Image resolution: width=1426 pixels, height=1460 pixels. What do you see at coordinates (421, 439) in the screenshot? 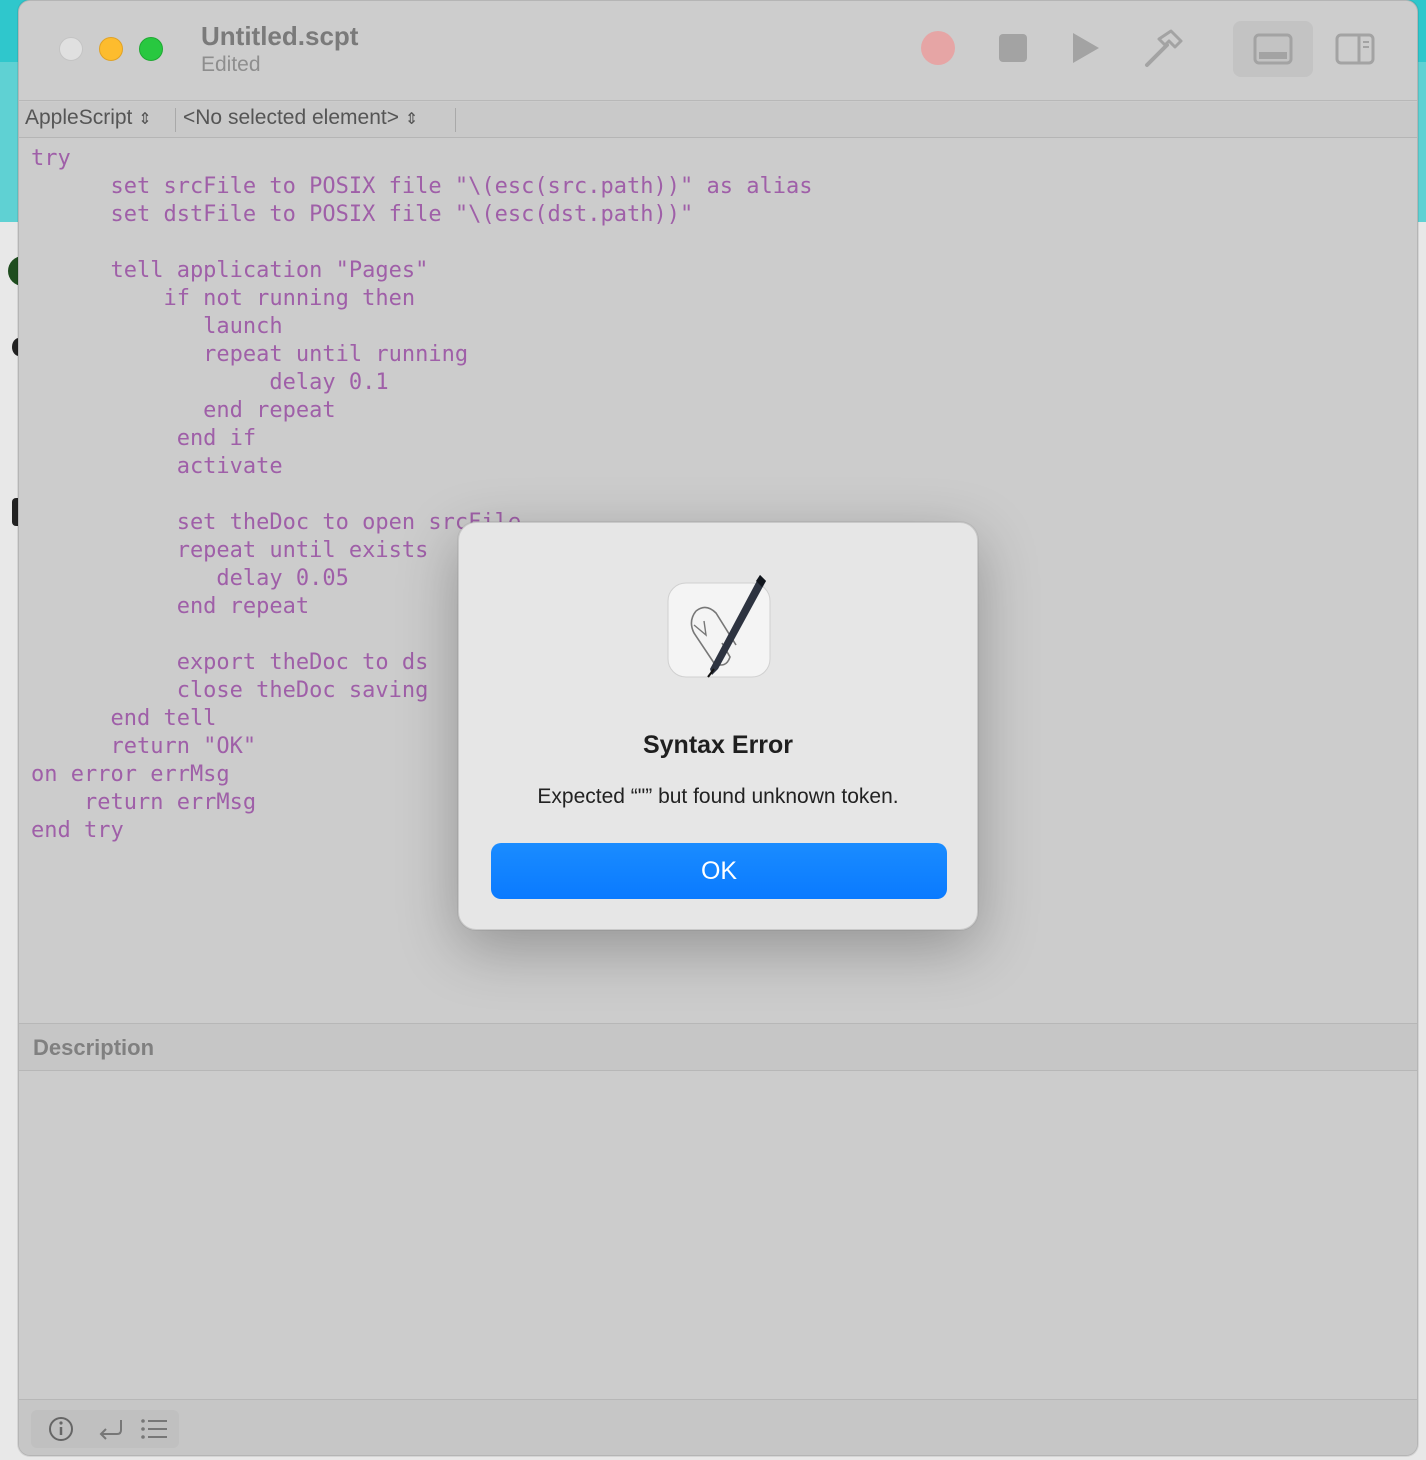
I see `code-line: end if` at bounding box center [421, 439].